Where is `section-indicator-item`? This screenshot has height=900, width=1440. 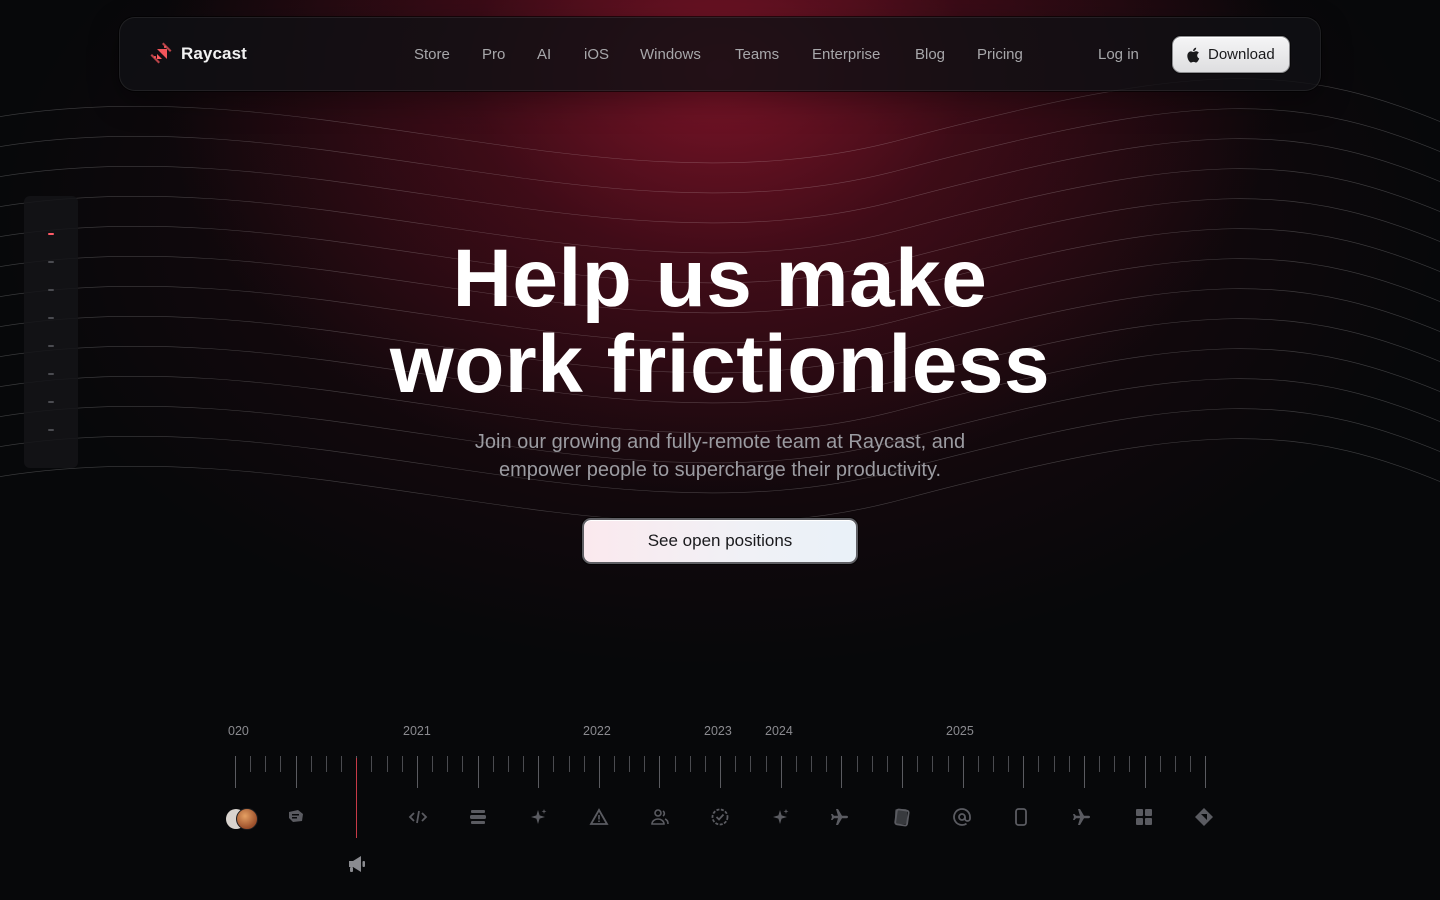
section-indicator-item is located at coordinates (51, 234).